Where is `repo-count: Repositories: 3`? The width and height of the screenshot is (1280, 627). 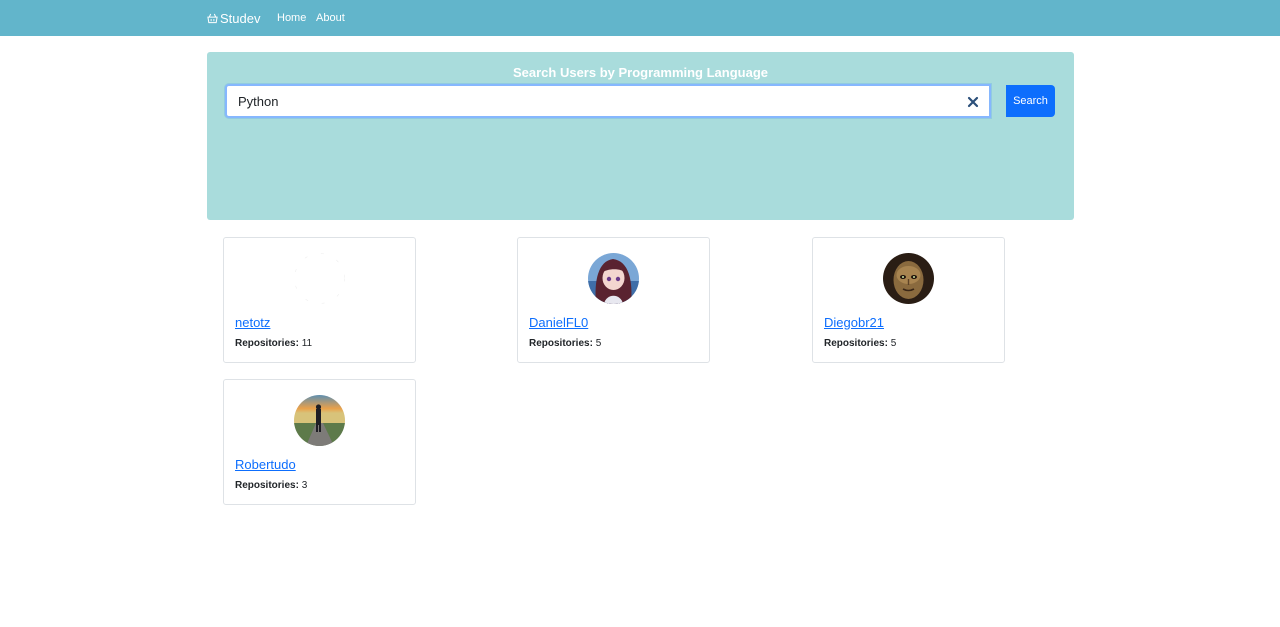 repo-count: Repositories: 3 is located at coordinates (271, 485).